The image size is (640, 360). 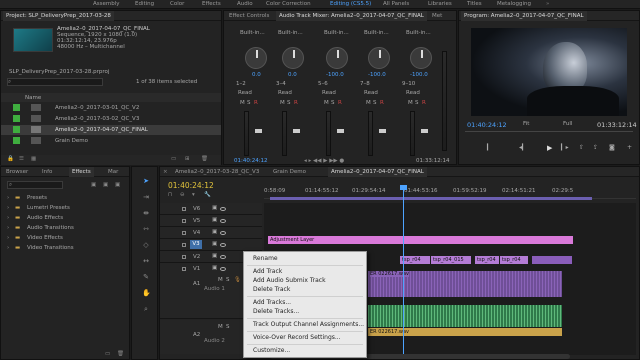 I want to click on tab-effects: Effects, so click(x=81, y=172).